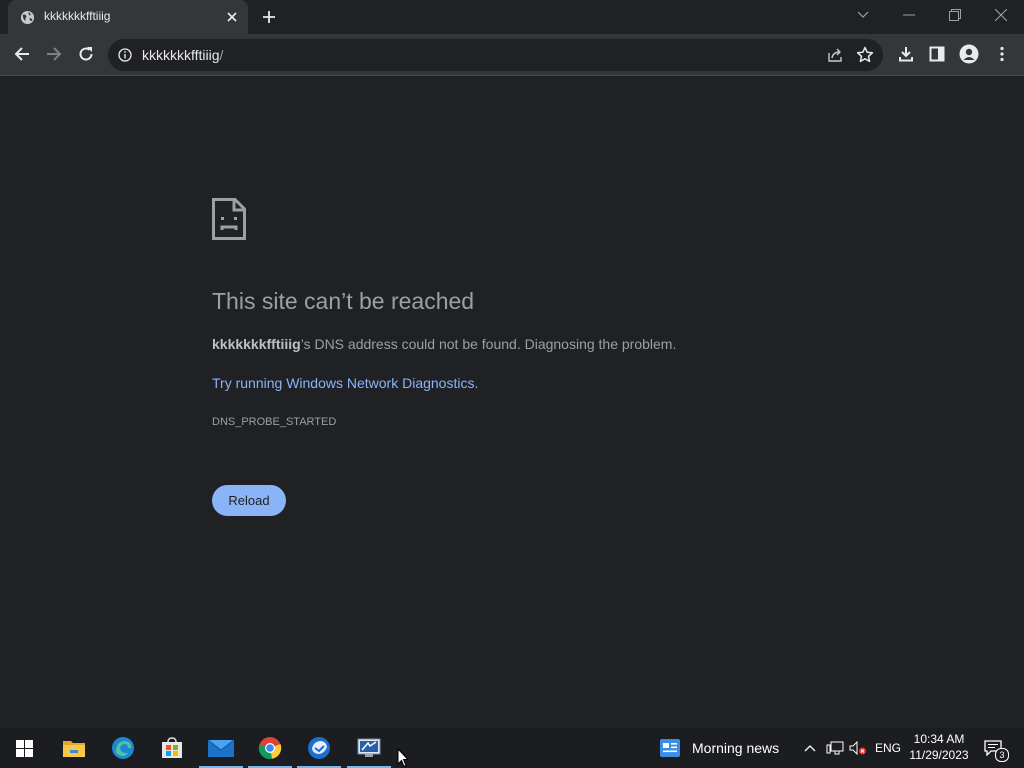 The image size is (1024, 768). I want to click on close-window-button, so click(1001, 15).